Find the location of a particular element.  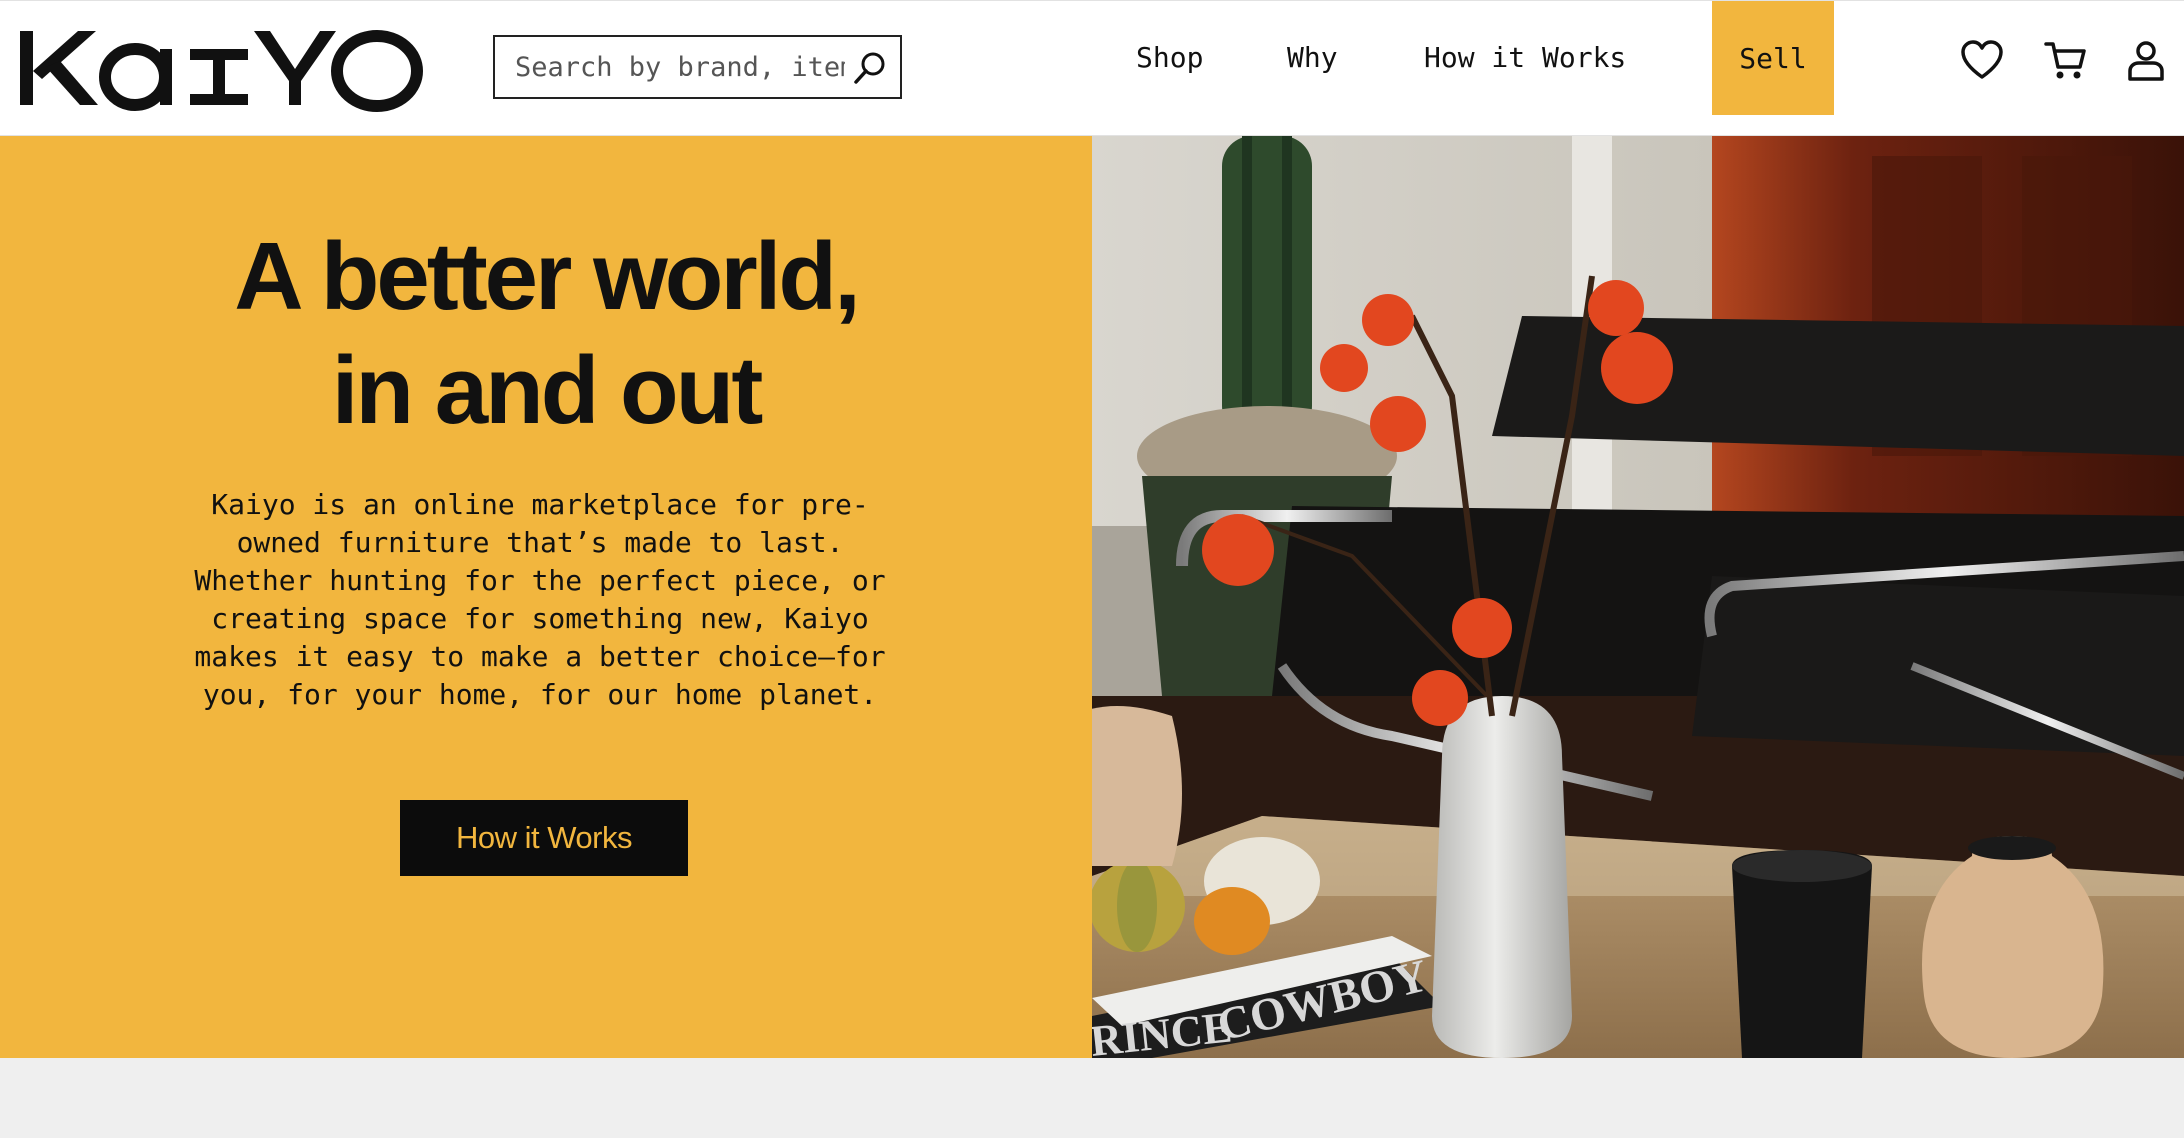

hero-title-line1: A better world, is located at coordinates (547, 276).